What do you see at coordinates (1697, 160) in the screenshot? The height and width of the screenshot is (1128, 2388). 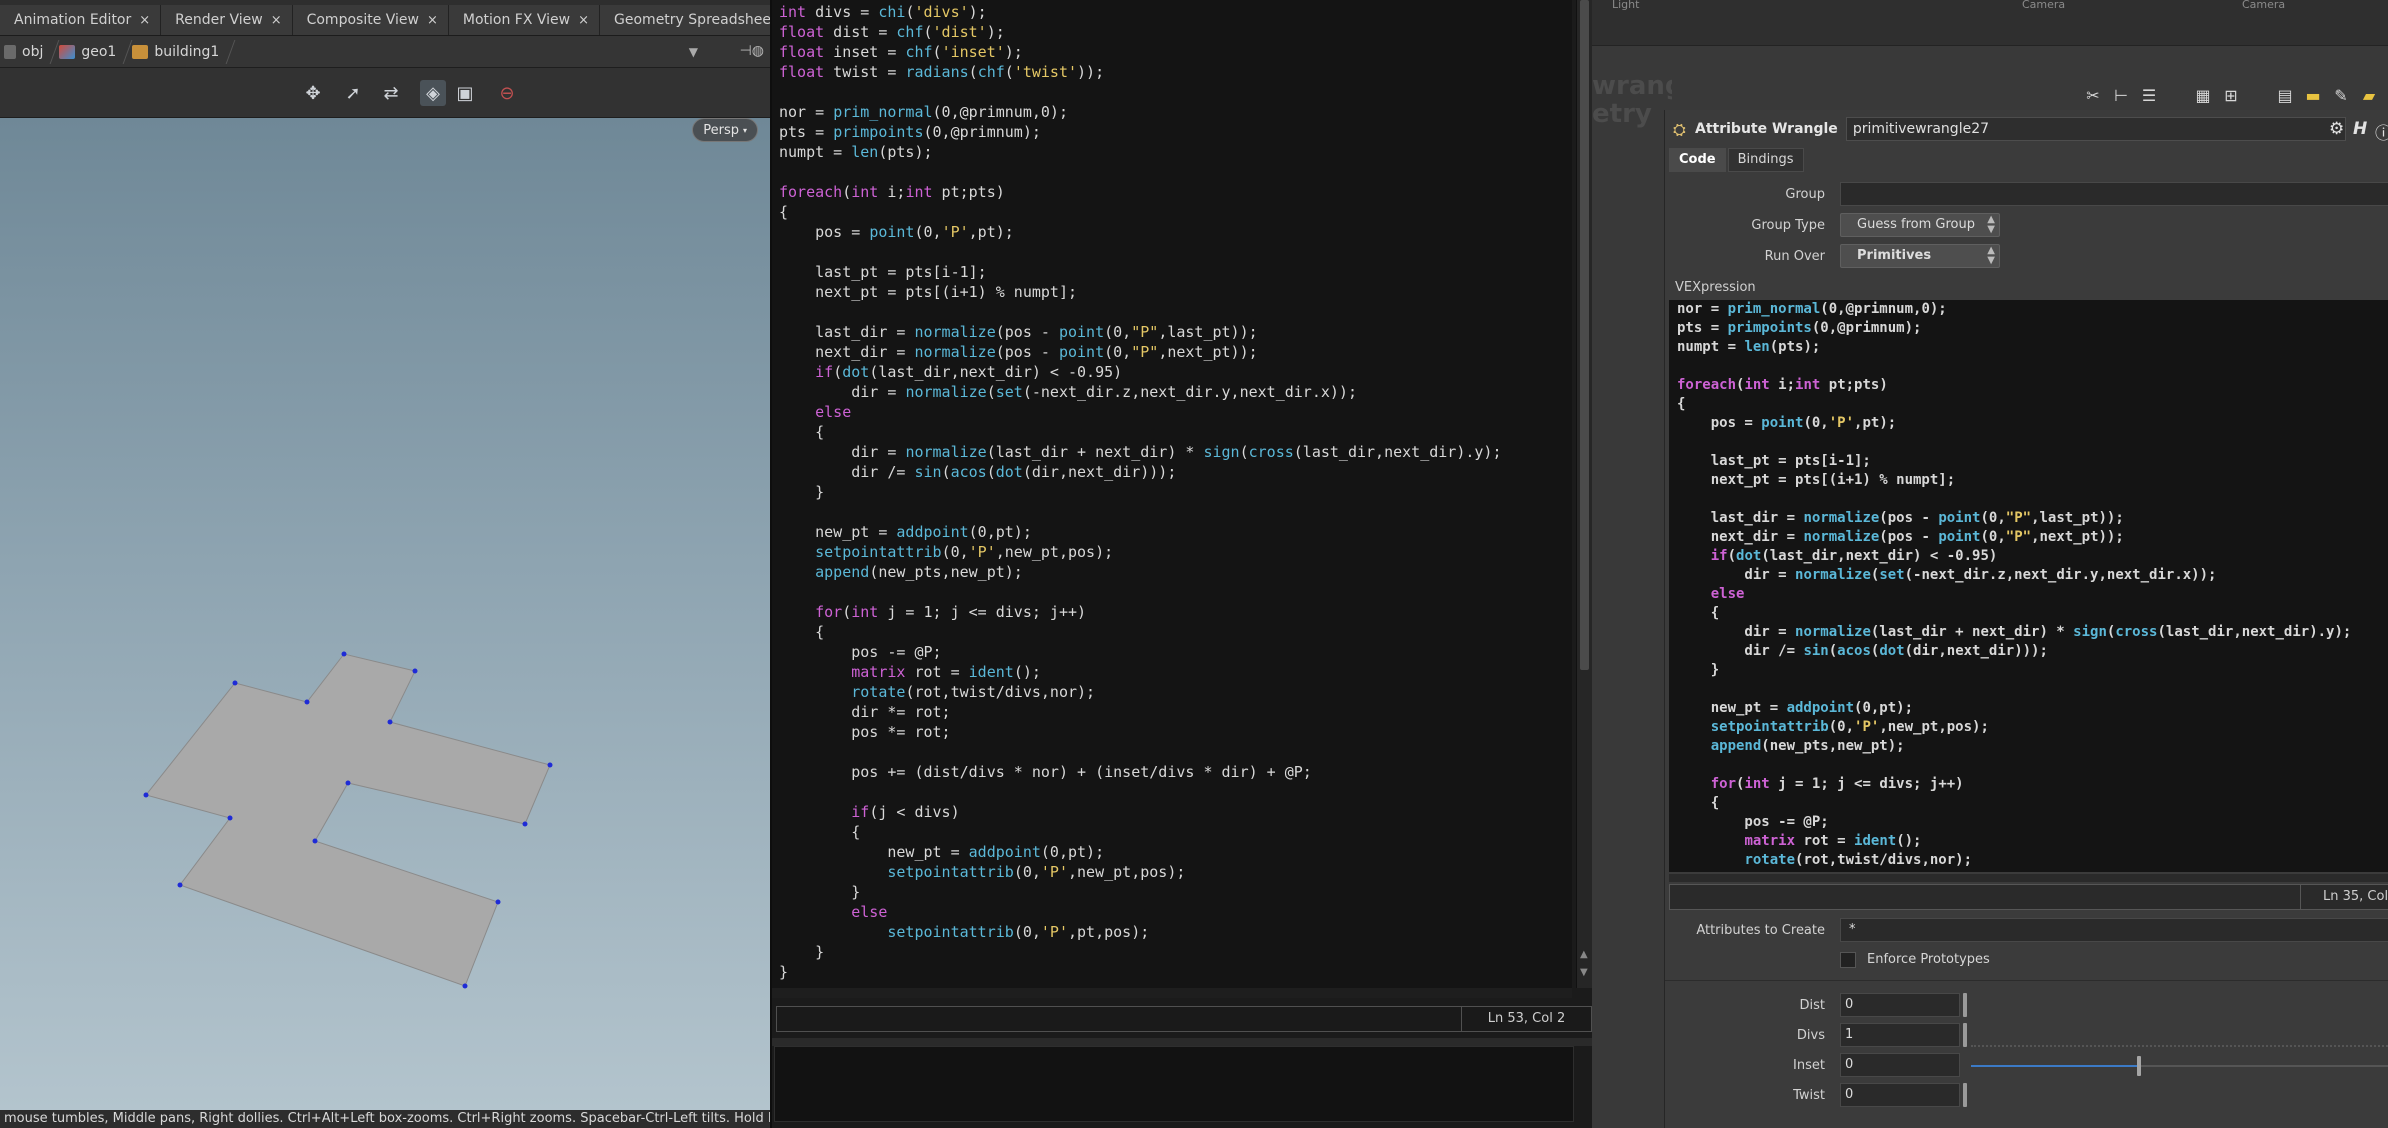 I see `tab-code: Code` at bounding box center [1697, 160].